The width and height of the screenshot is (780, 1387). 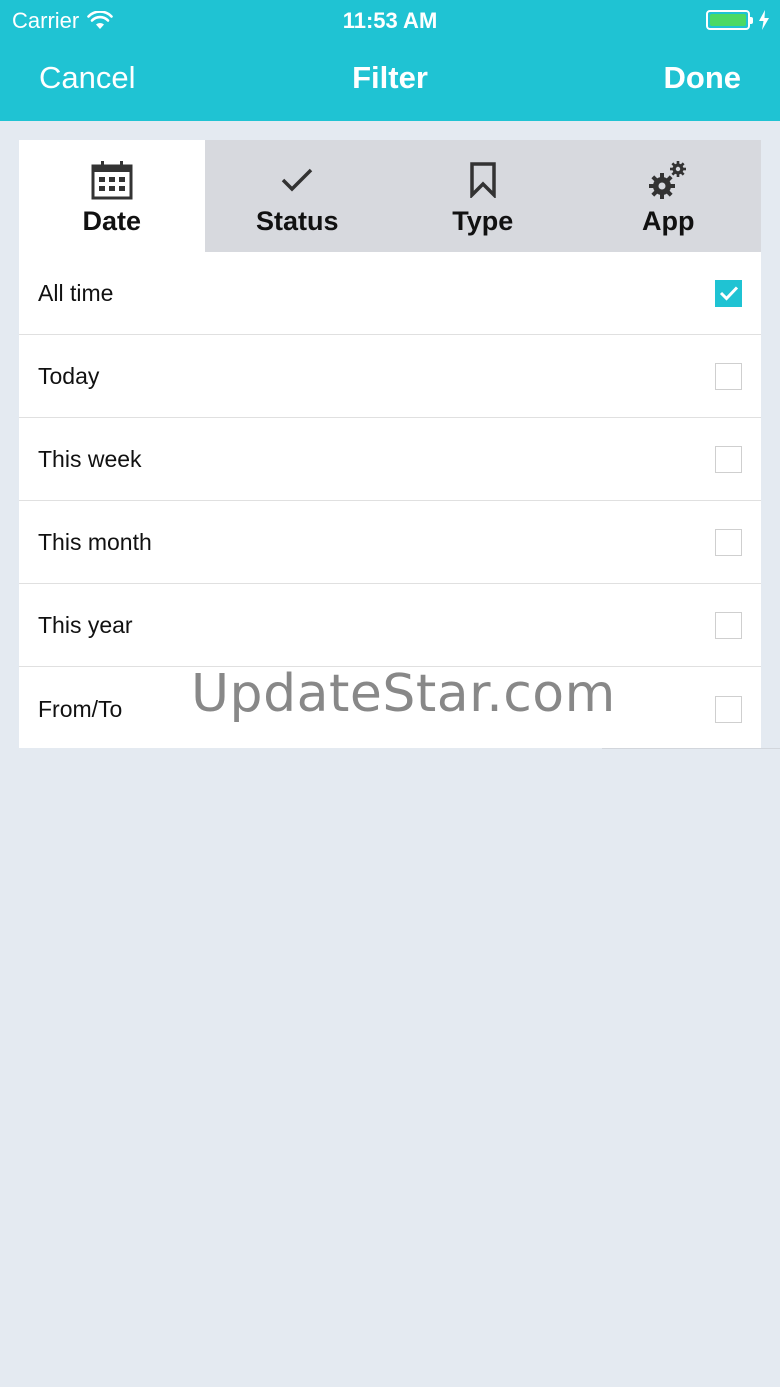 What do you see at coordinates (112, 221) in the screenshot?
I see `tab-date-label: Date` at bounding box center [112, 221].